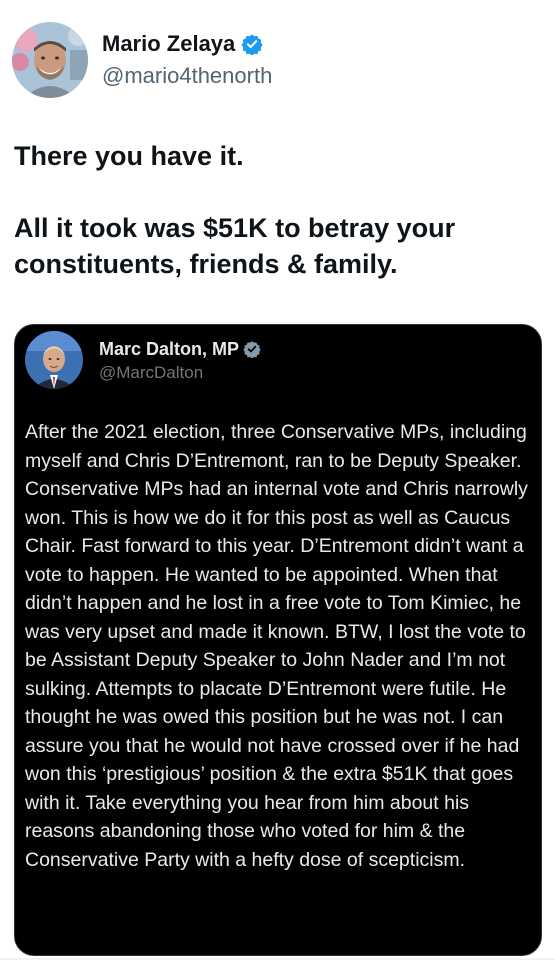 The height and width of the screenshot is (960, 555). What do you see at coordinates (180, 373) in the screenshot?
I see `quoted-author-handle: @MarcDalton` at bounding box center [180, 373].